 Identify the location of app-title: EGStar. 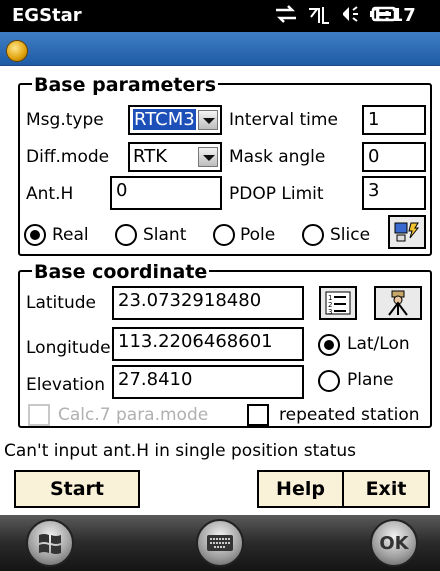
(47, 15).